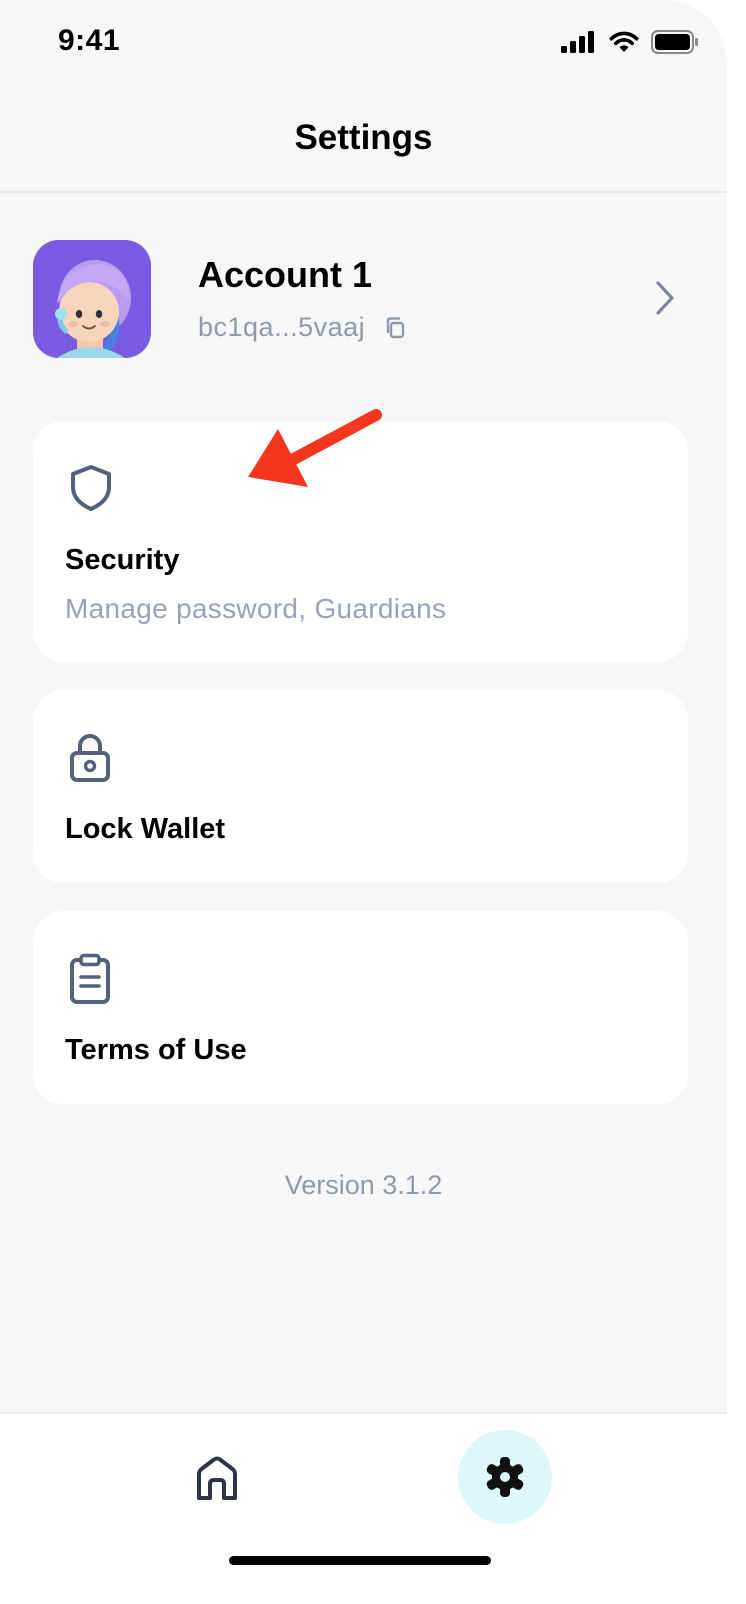  Describe the element at coordinates (156, 1050) in the screenshot. I see `terms-of-use-title: Terms of Use` at that location.